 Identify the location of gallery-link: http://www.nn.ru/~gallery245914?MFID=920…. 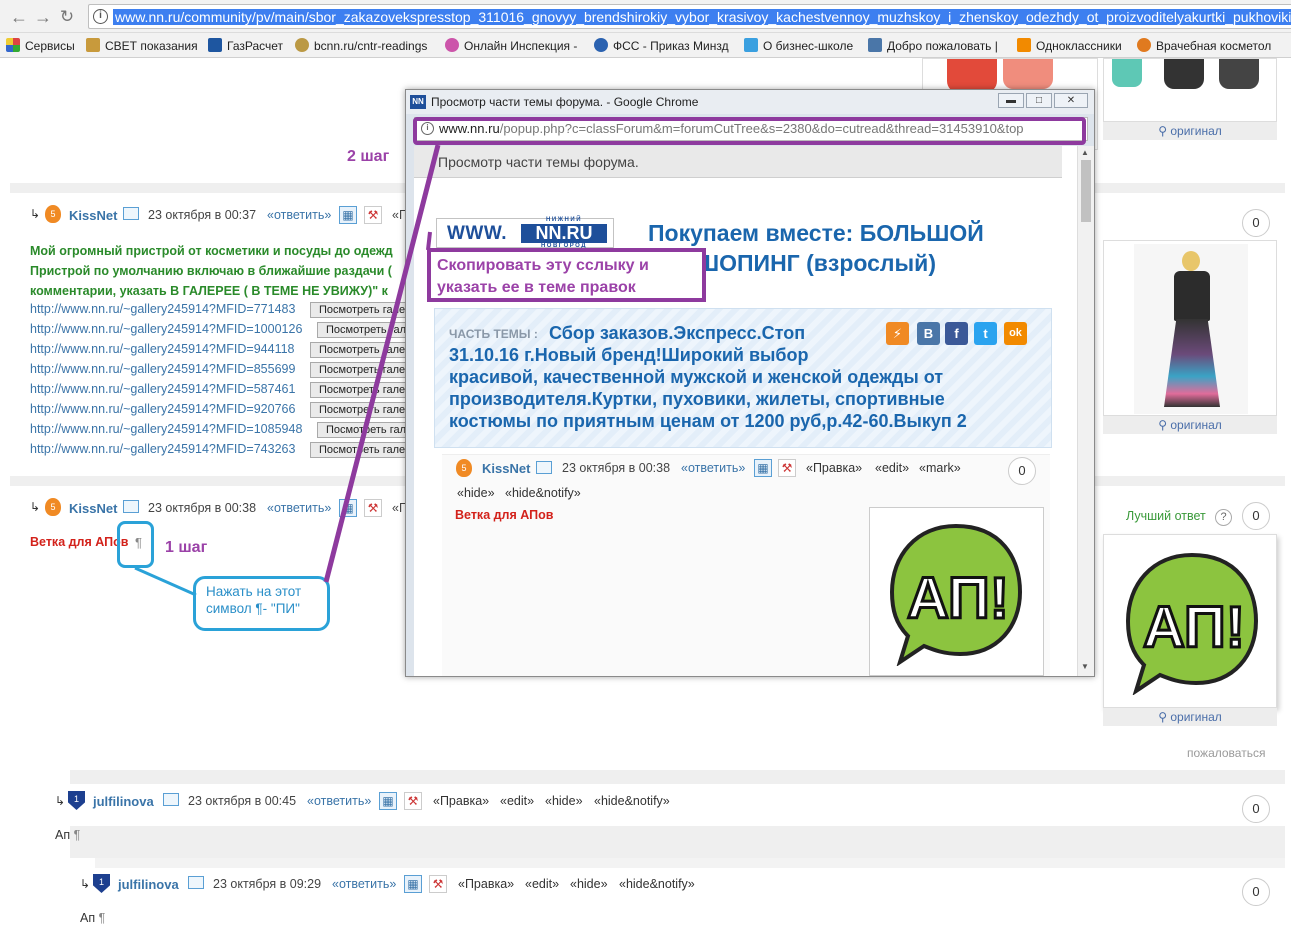
(162, 409).